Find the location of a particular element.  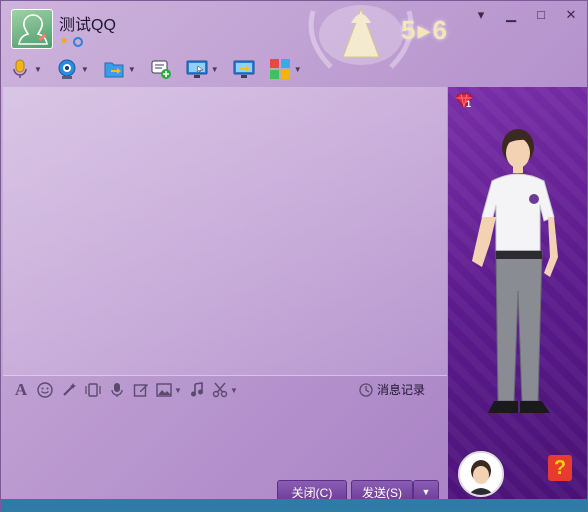

file-transfer-button: ▼ is located at coordinates (119, 69).